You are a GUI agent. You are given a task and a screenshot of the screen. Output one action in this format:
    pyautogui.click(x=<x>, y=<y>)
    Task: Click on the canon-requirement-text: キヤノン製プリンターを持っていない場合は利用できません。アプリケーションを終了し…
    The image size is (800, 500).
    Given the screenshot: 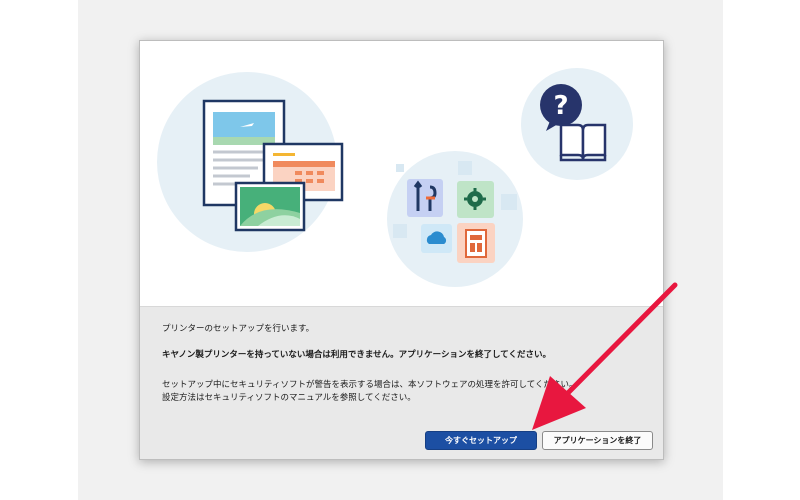 What is the action you would take?
    pyautogui.click(x=356, y=355)
    